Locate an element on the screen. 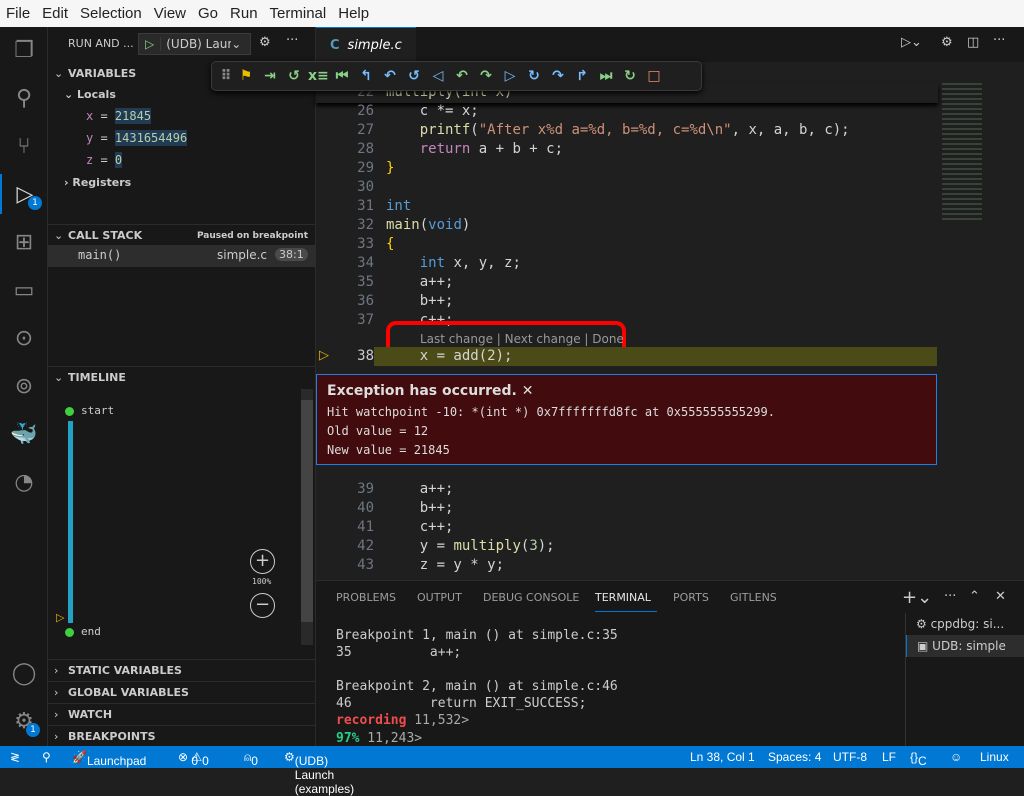  panel-tab-output: OUTPUT is located at coordinates (439, 597).